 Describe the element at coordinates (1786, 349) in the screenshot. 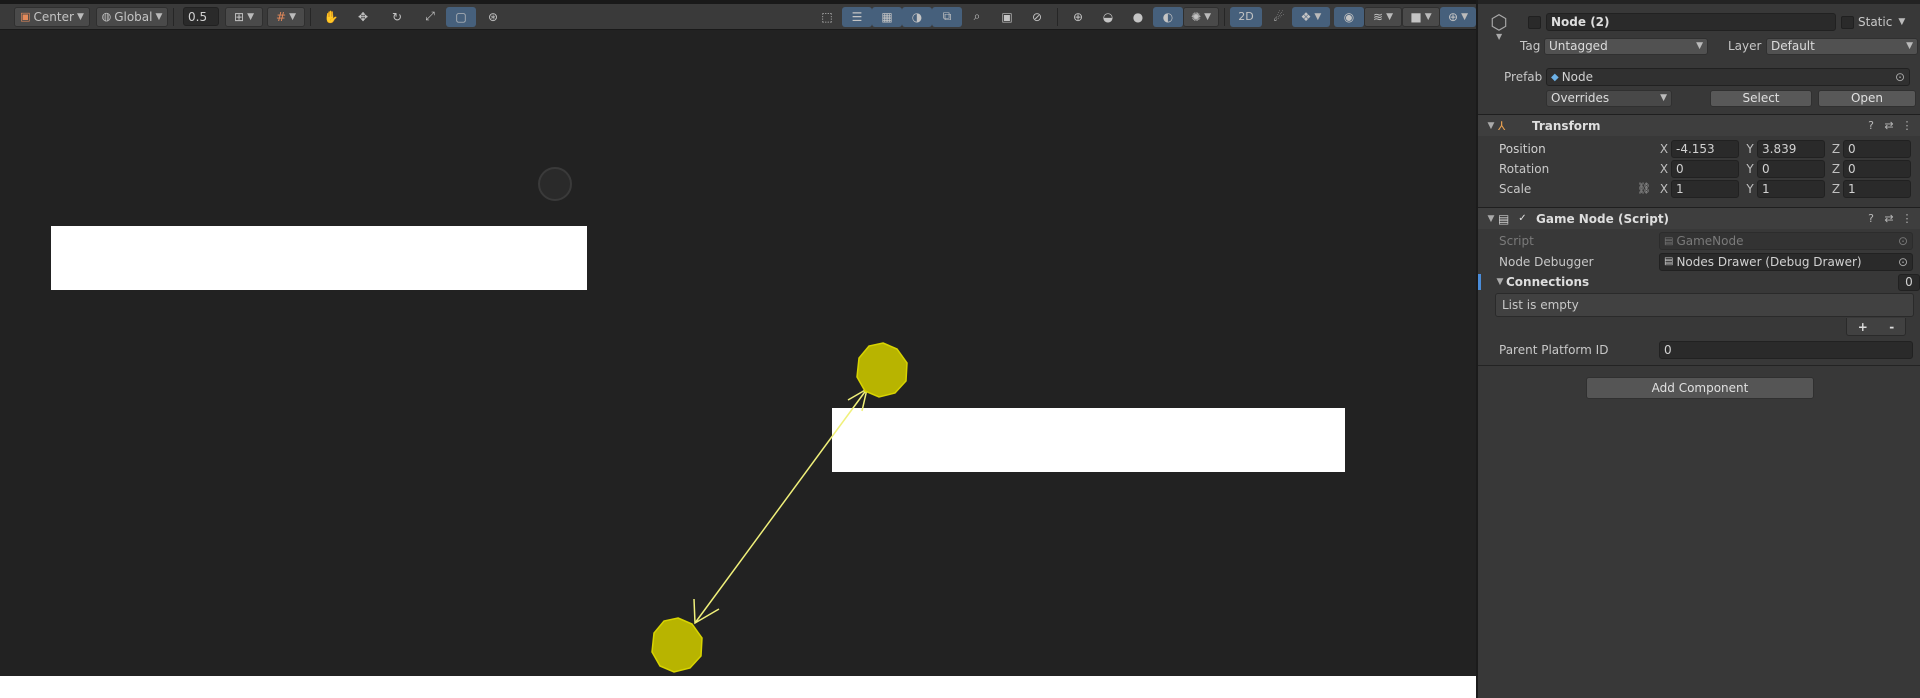

I see `parent-platform-field: 0` at that location.